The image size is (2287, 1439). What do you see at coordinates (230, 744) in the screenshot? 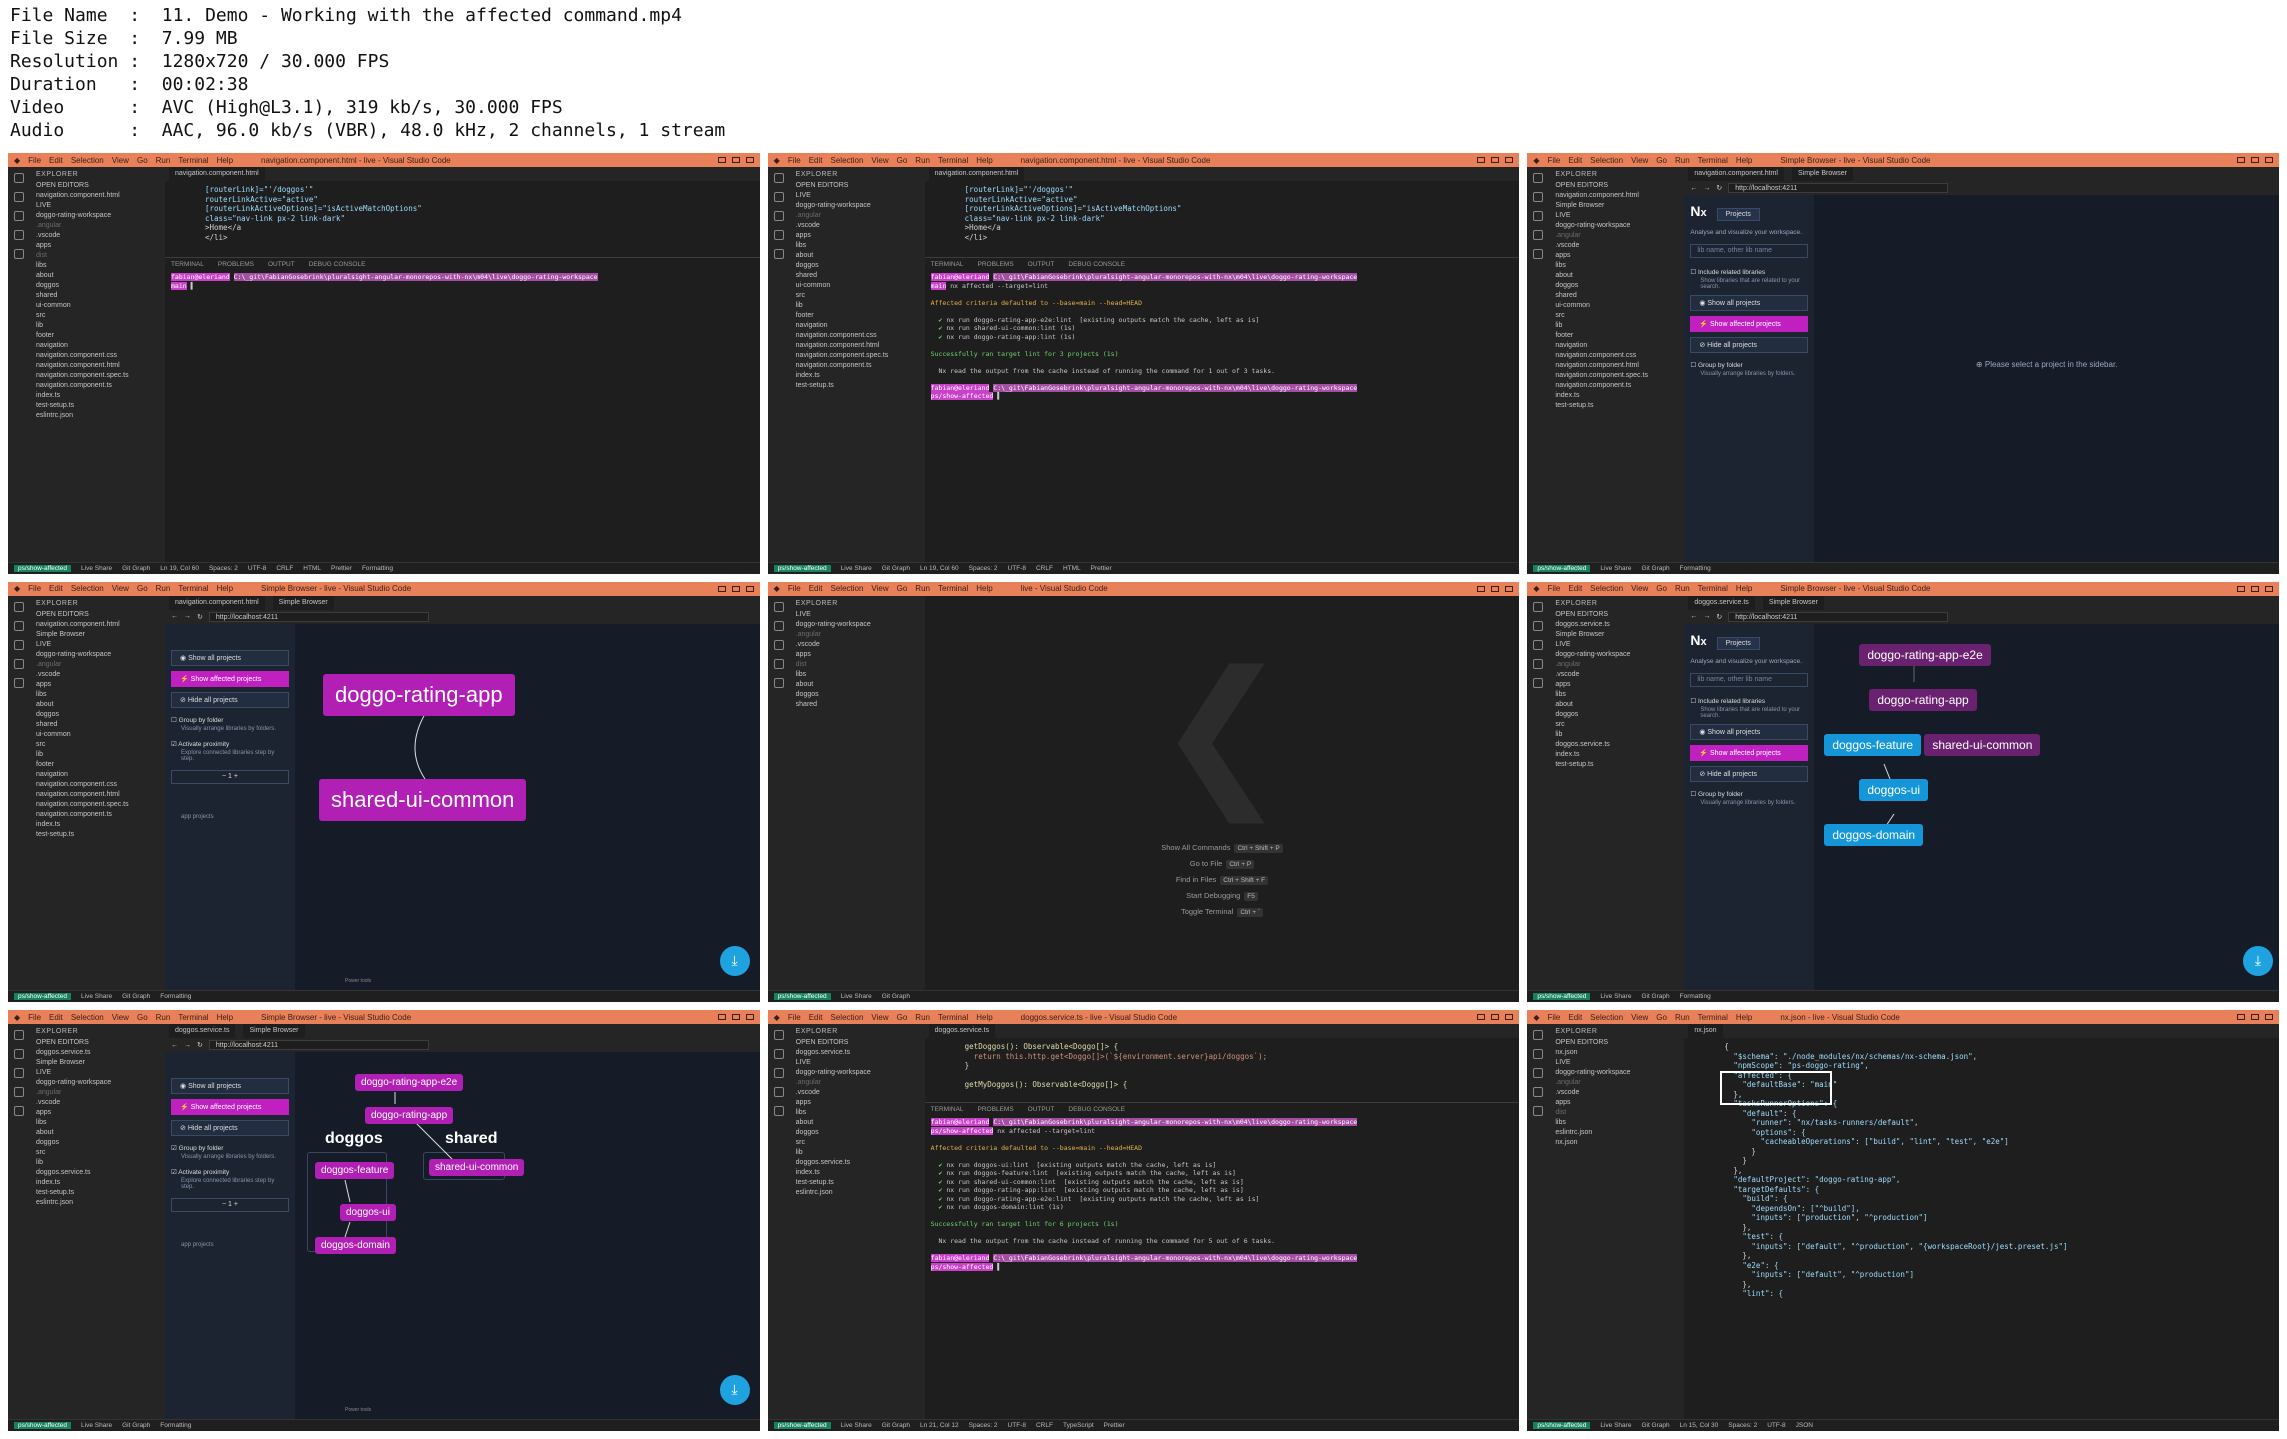
I see `proximity-checkbox: ☑ Activate proximity` at bounding box center [230, 744].